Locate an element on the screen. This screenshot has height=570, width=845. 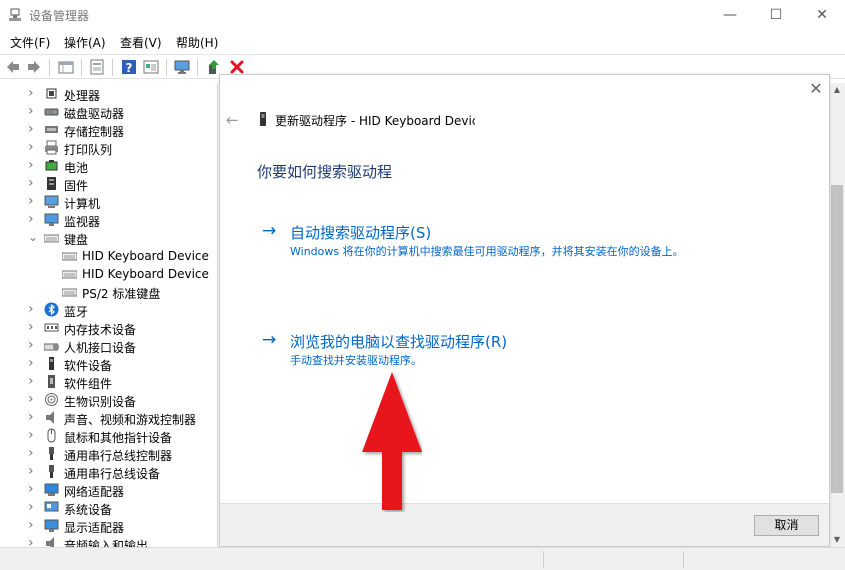
tree-node: › 系统设备 is located at coordinates (108, 508).